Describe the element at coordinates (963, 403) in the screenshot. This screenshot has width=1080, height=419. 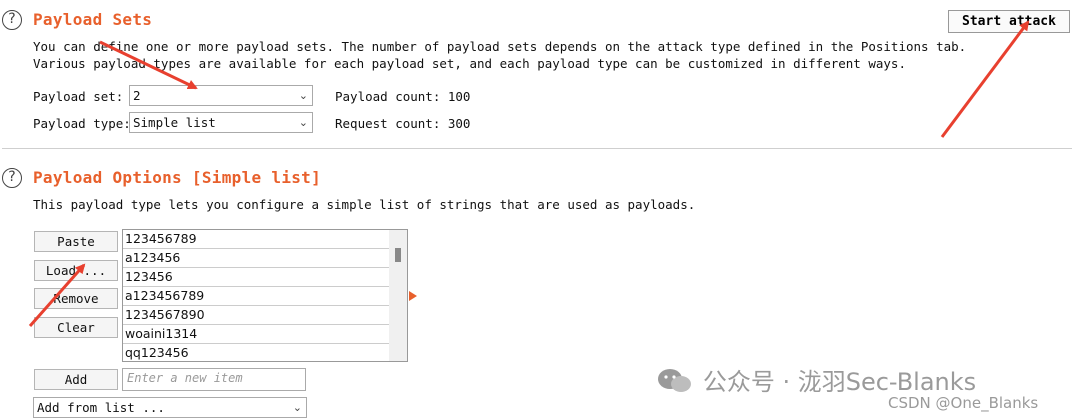
I see `csdn-watermark: CSDN @One_Blanks` at that location.